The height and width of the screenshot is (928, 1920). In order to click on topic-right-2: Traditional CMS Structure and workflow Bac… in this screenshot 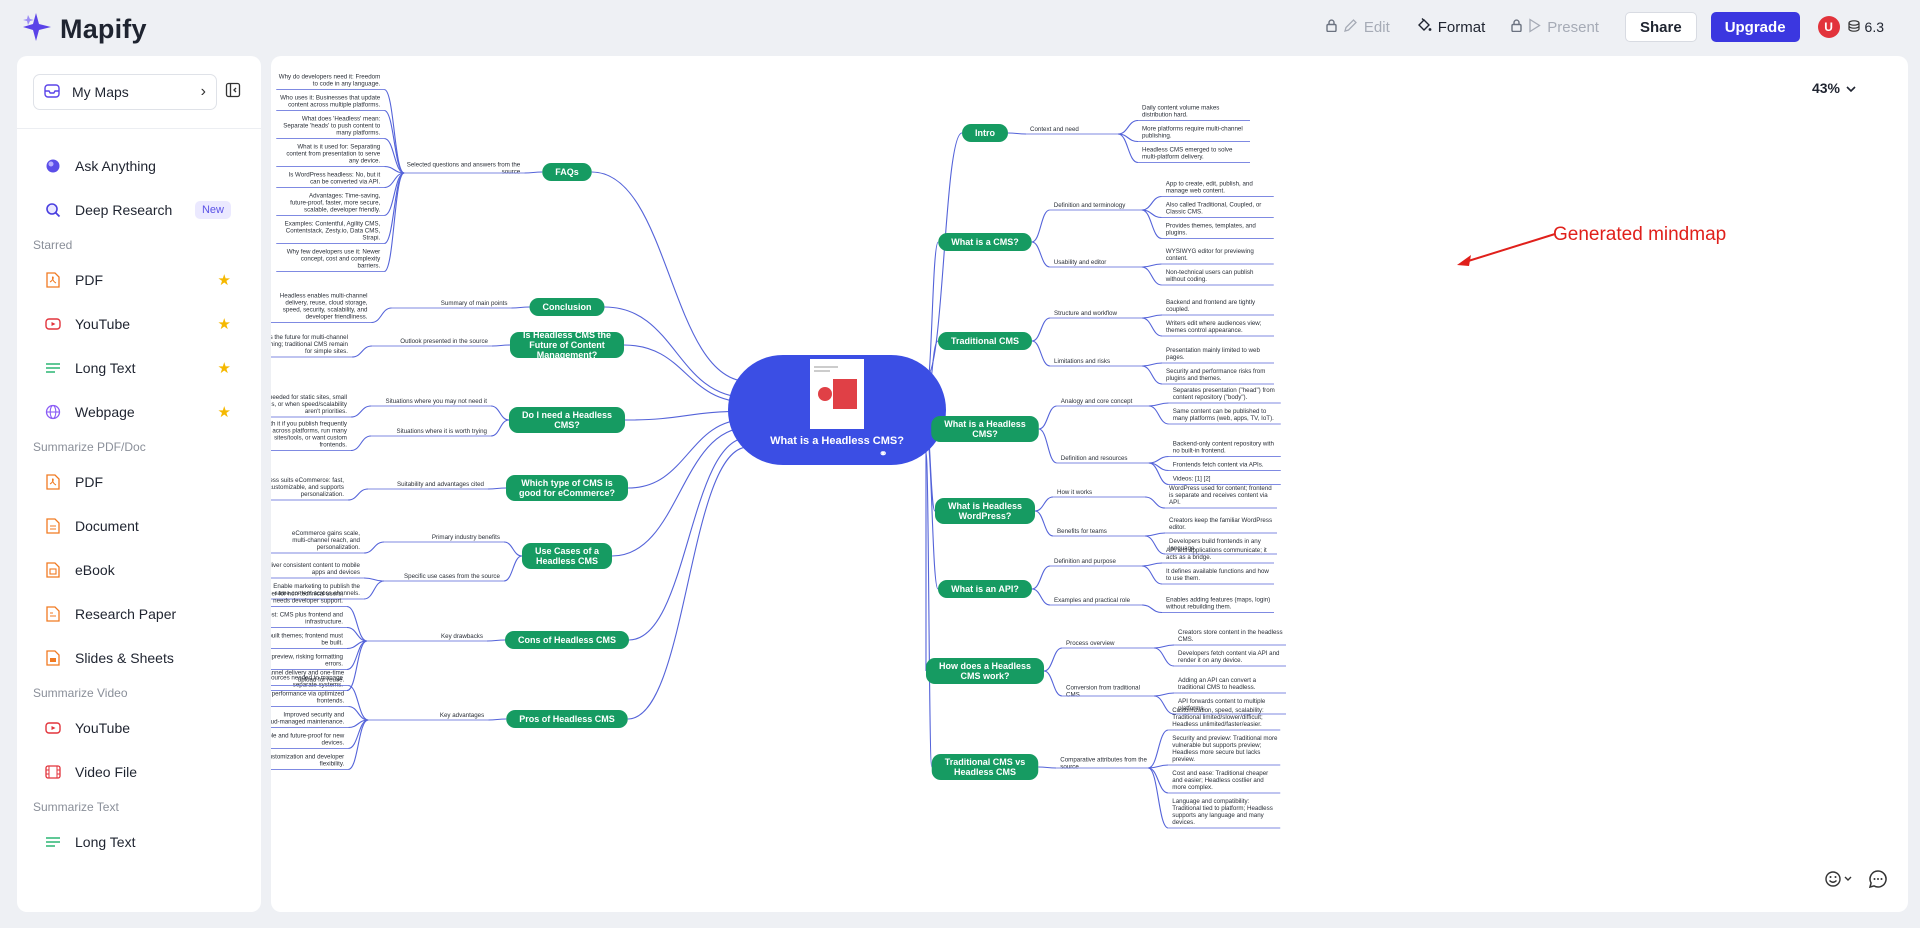, I will do `click(1106, 342)`.